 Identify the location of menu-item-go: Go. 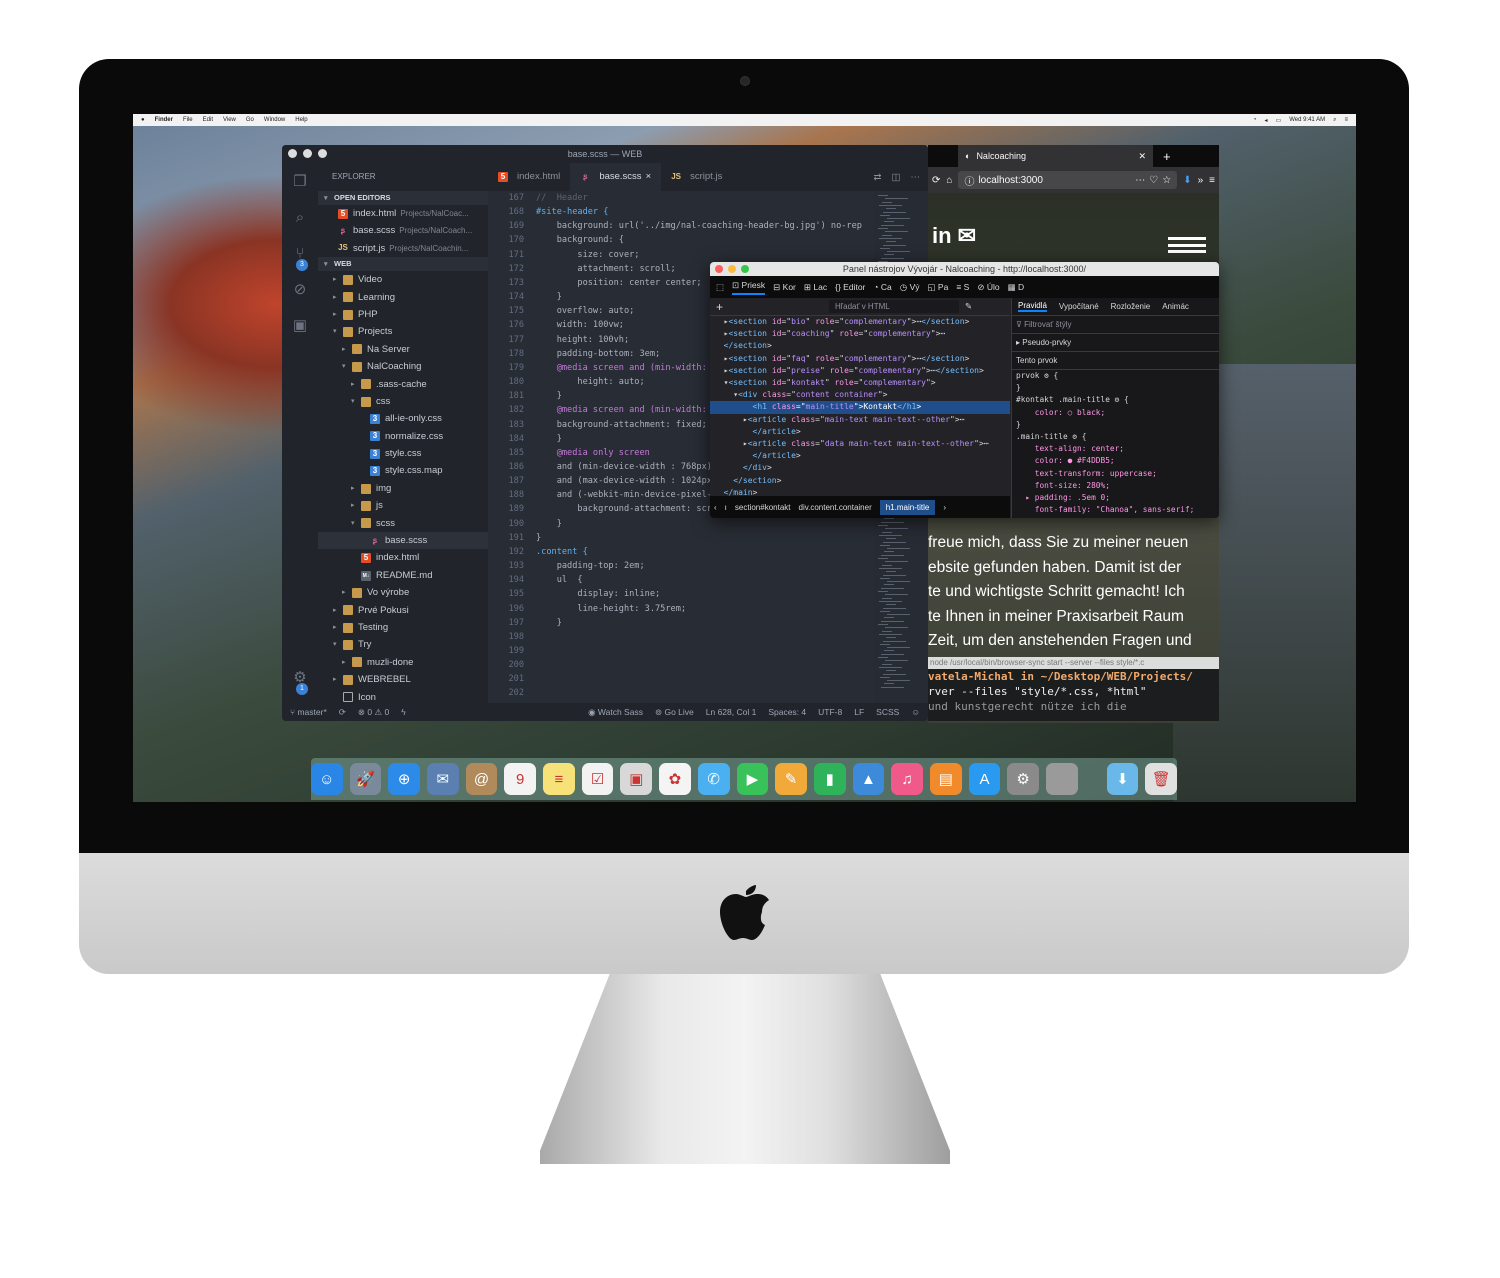
(250, 120).